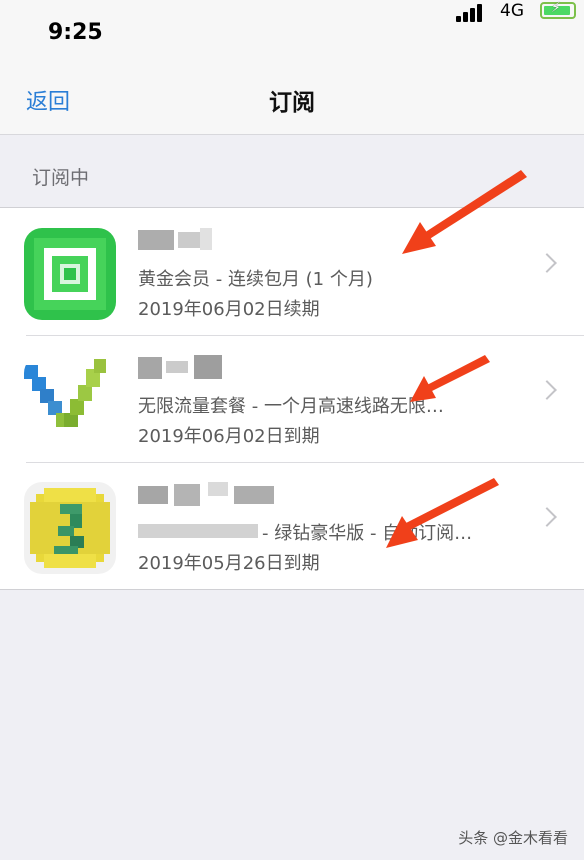 The image size is (584, 860). I want to click on navigation-bar: 返回 订阅, so click(292, 100).